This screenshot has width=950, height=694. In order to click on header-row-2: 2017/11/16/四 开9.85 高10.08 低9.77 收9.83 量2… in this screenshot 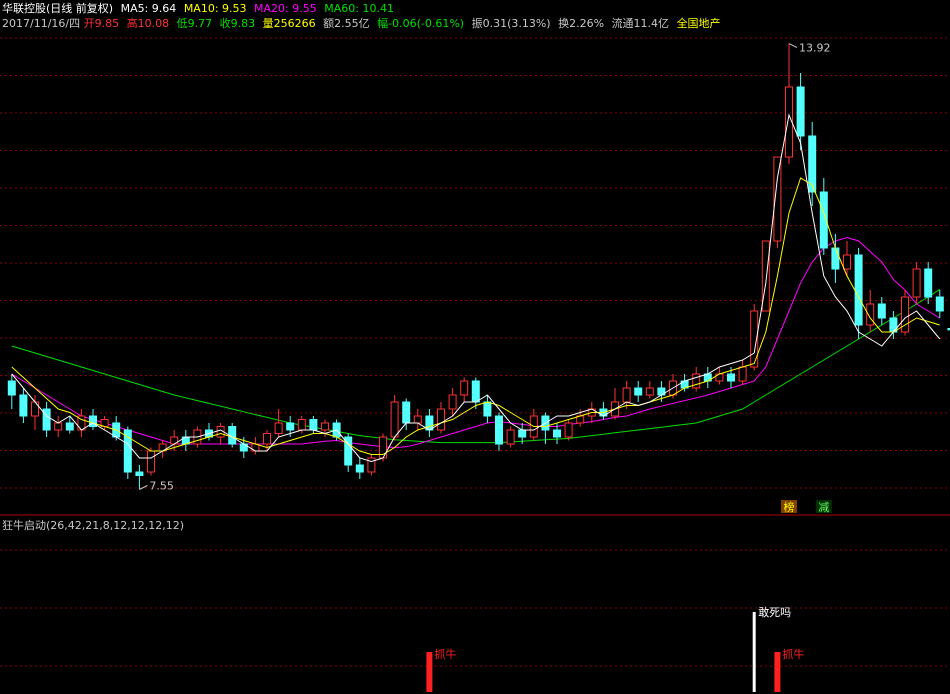, I will do `click(363, 24)`.